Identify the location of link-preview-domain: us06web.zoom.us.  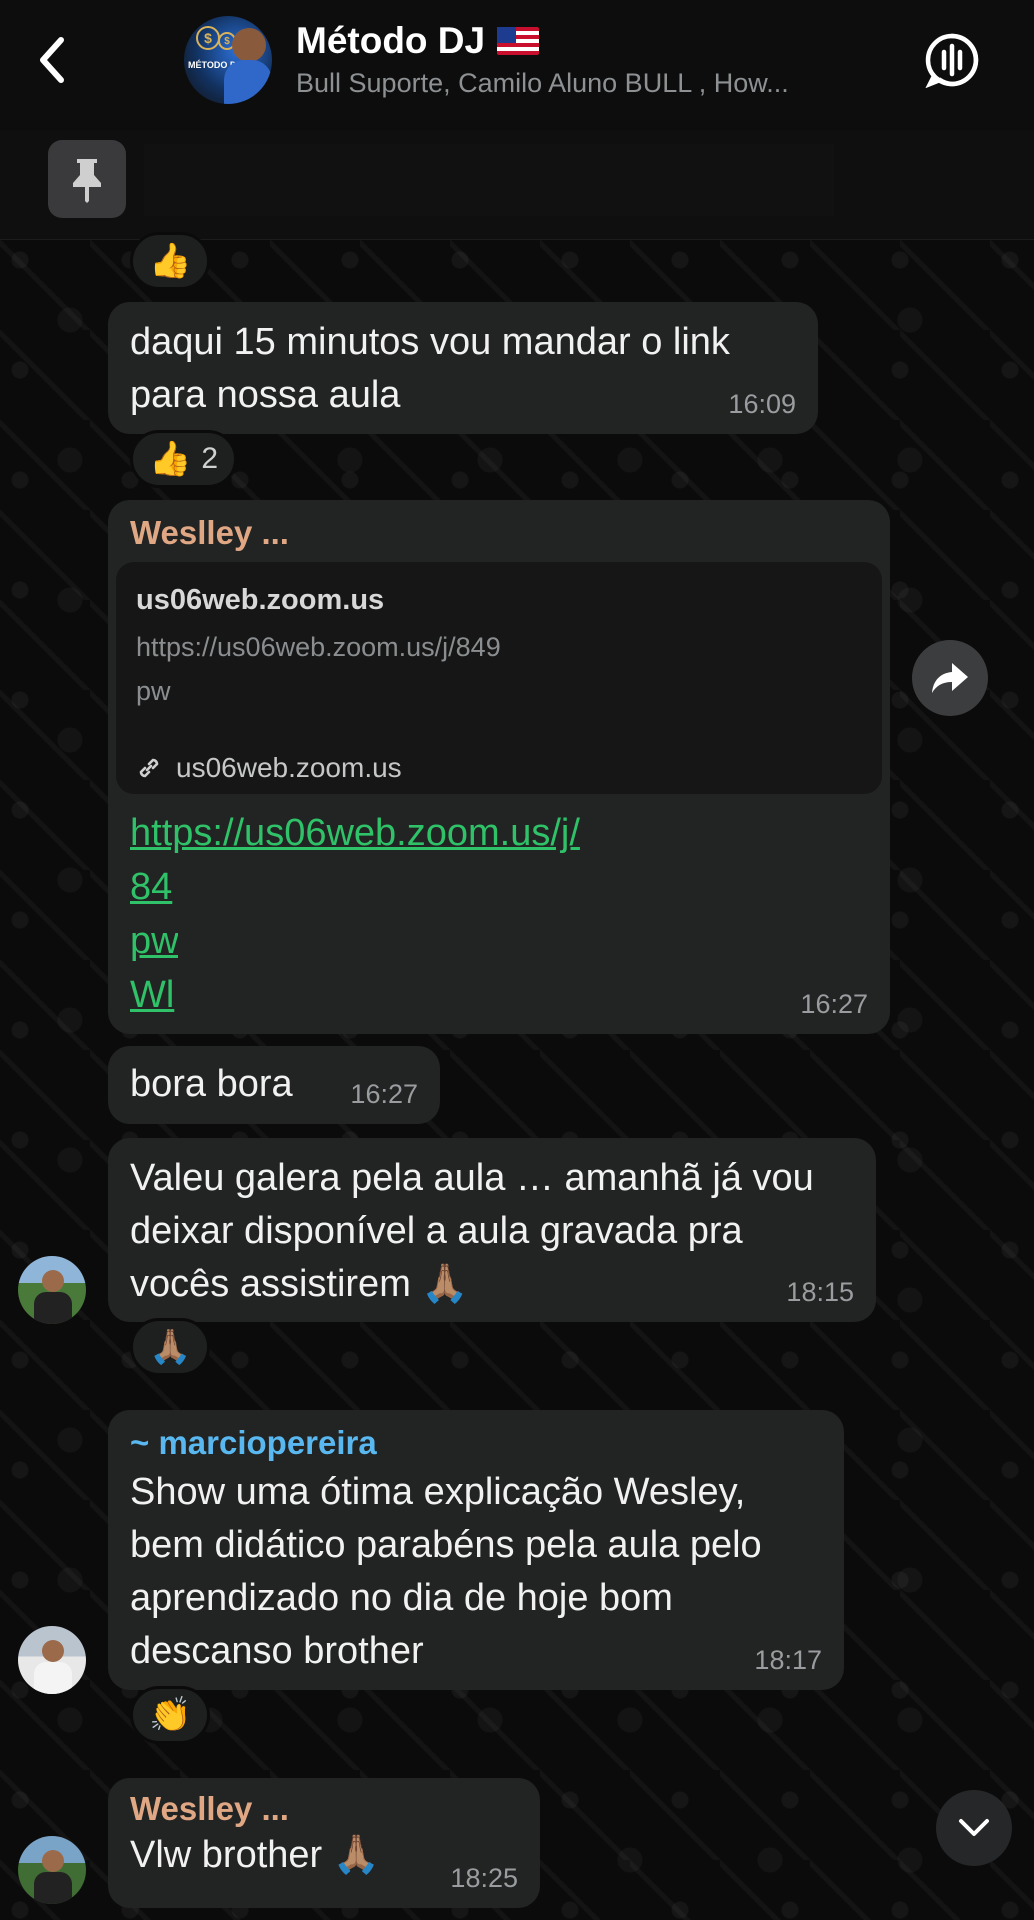
(260, 600).